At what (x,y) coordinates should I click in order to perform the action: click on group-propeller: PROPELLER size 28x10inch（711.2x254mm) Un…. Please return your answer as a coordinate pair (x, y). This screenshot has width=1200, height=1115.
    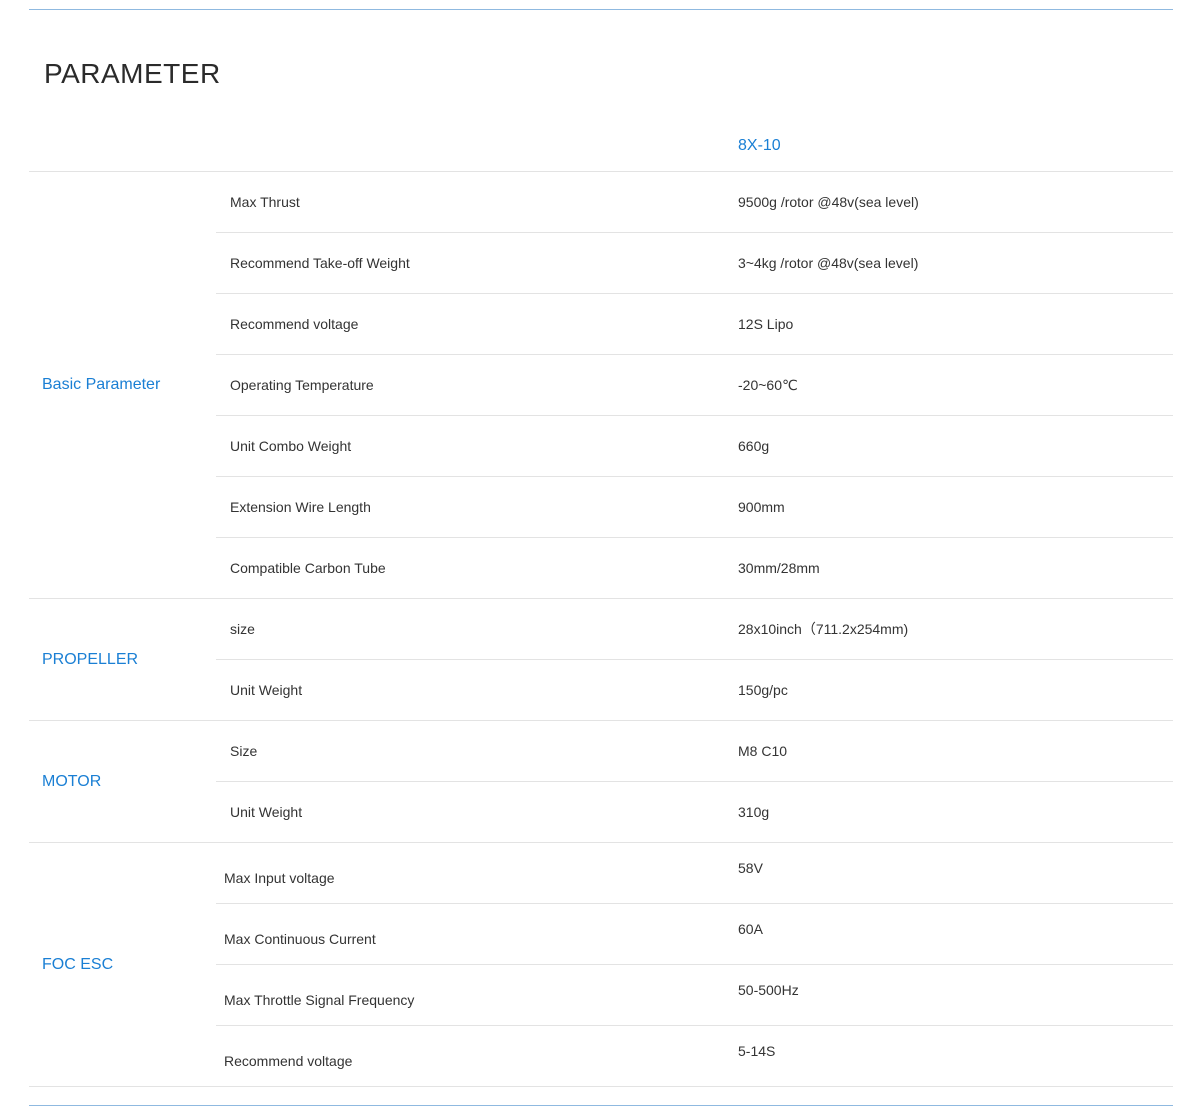
    Looking at the image, I should click on (601, 660).